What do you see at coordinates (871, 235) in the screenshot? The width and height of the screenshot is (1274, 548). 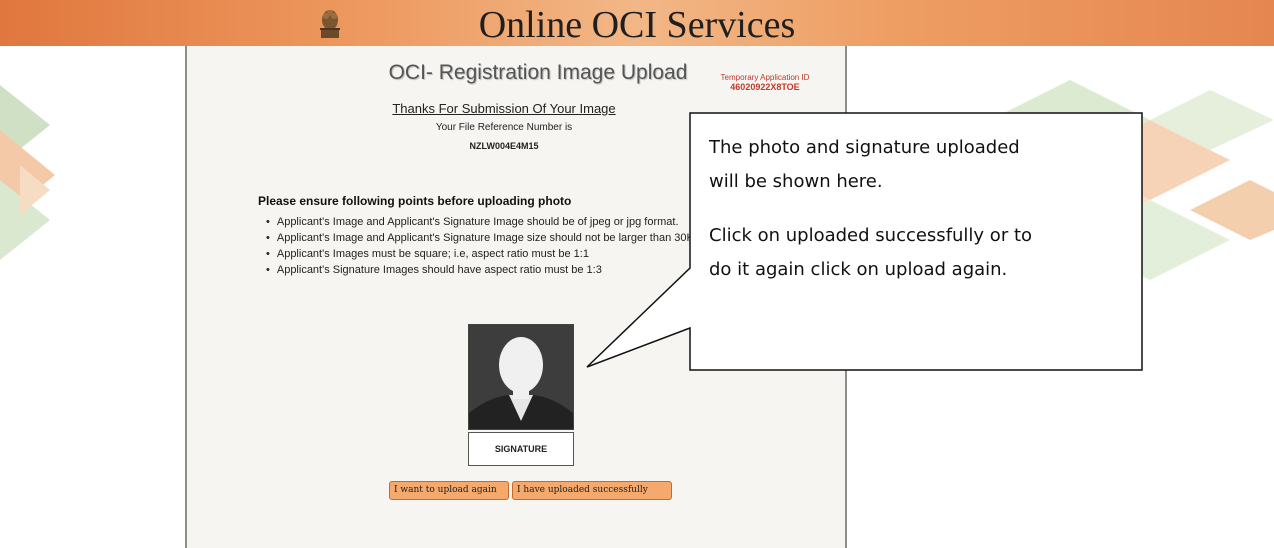 I see `callout-line: Click on uploaded successfully or to` at bounding box center [871, 235].